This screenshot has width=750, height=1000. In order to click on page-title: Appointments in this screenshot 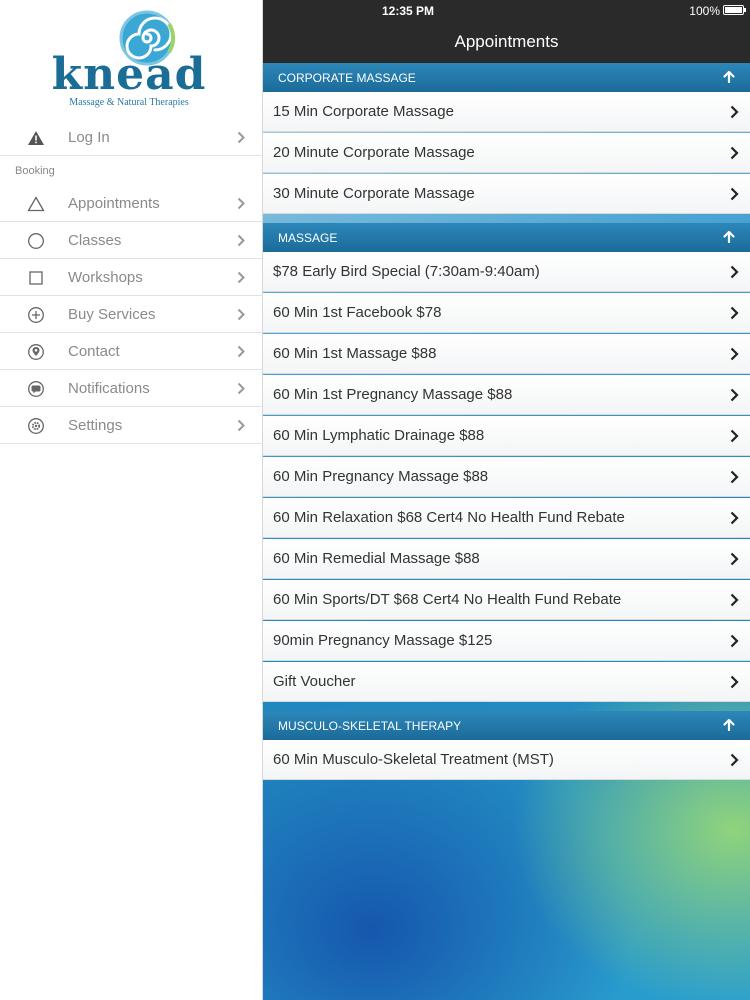, I will do `click(506, 41)`.